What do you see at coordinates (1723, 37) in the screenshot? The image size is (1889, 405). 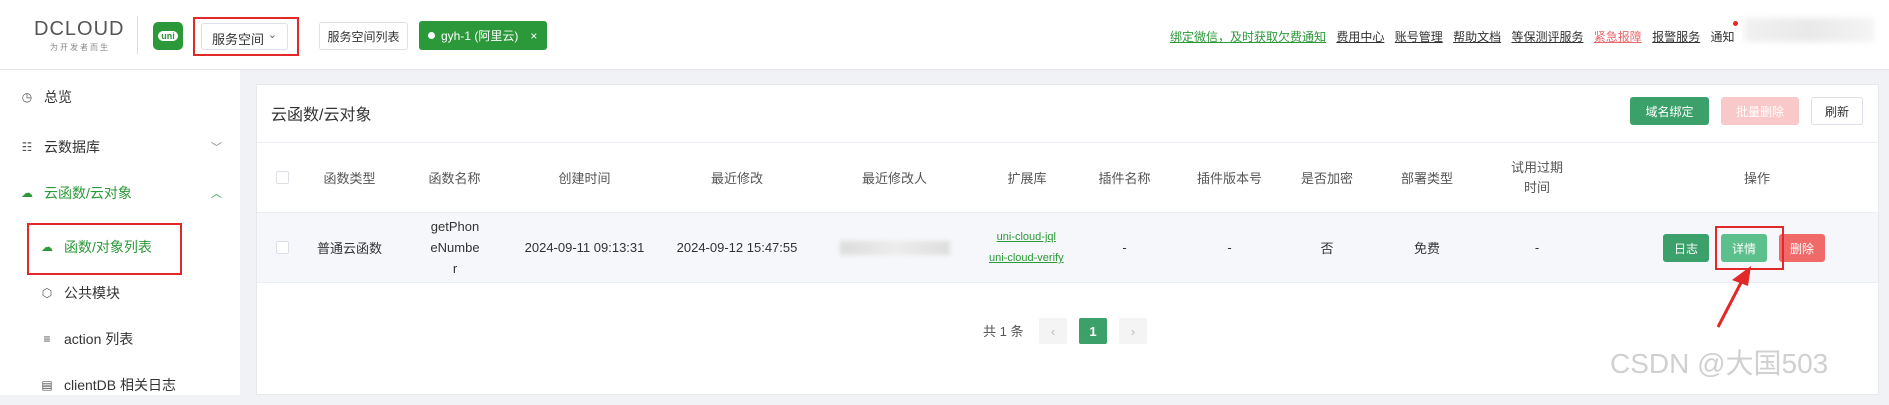 I see `notifications-link: 通知` at bounding box center [1723, 37].